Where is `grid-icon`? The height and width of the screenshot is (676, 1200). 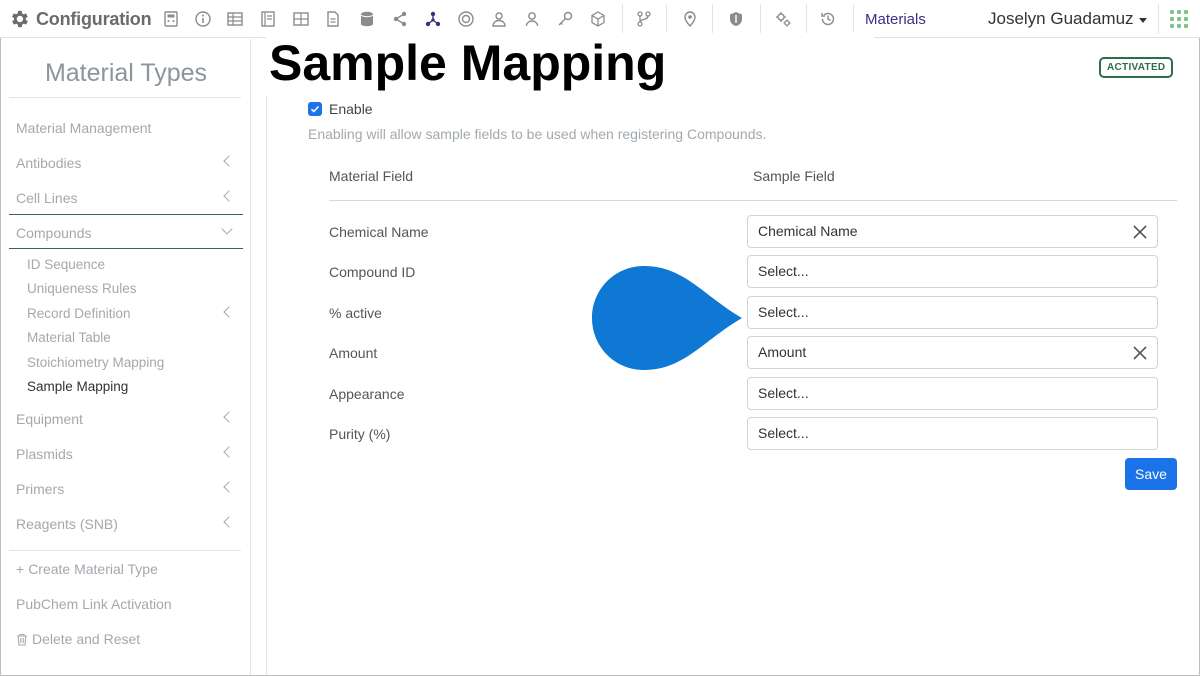
grid-icon is located at coordinates (301, 19).